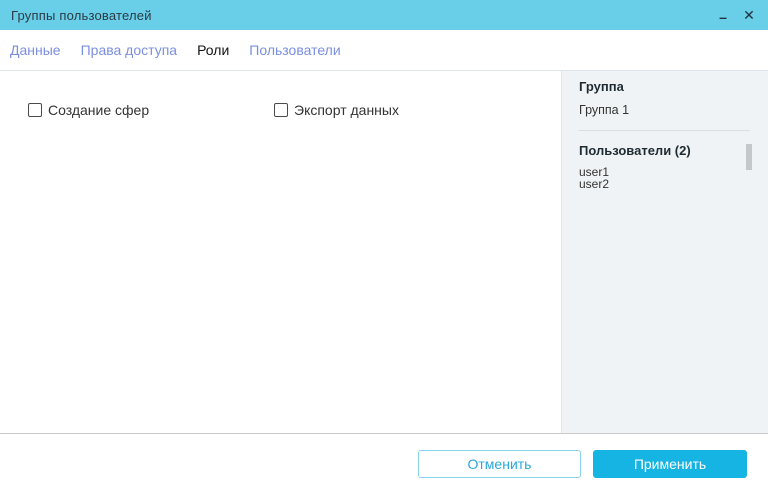 The image size is (768, 491). I want to click on minimize-icon: –, so click(723, 15).